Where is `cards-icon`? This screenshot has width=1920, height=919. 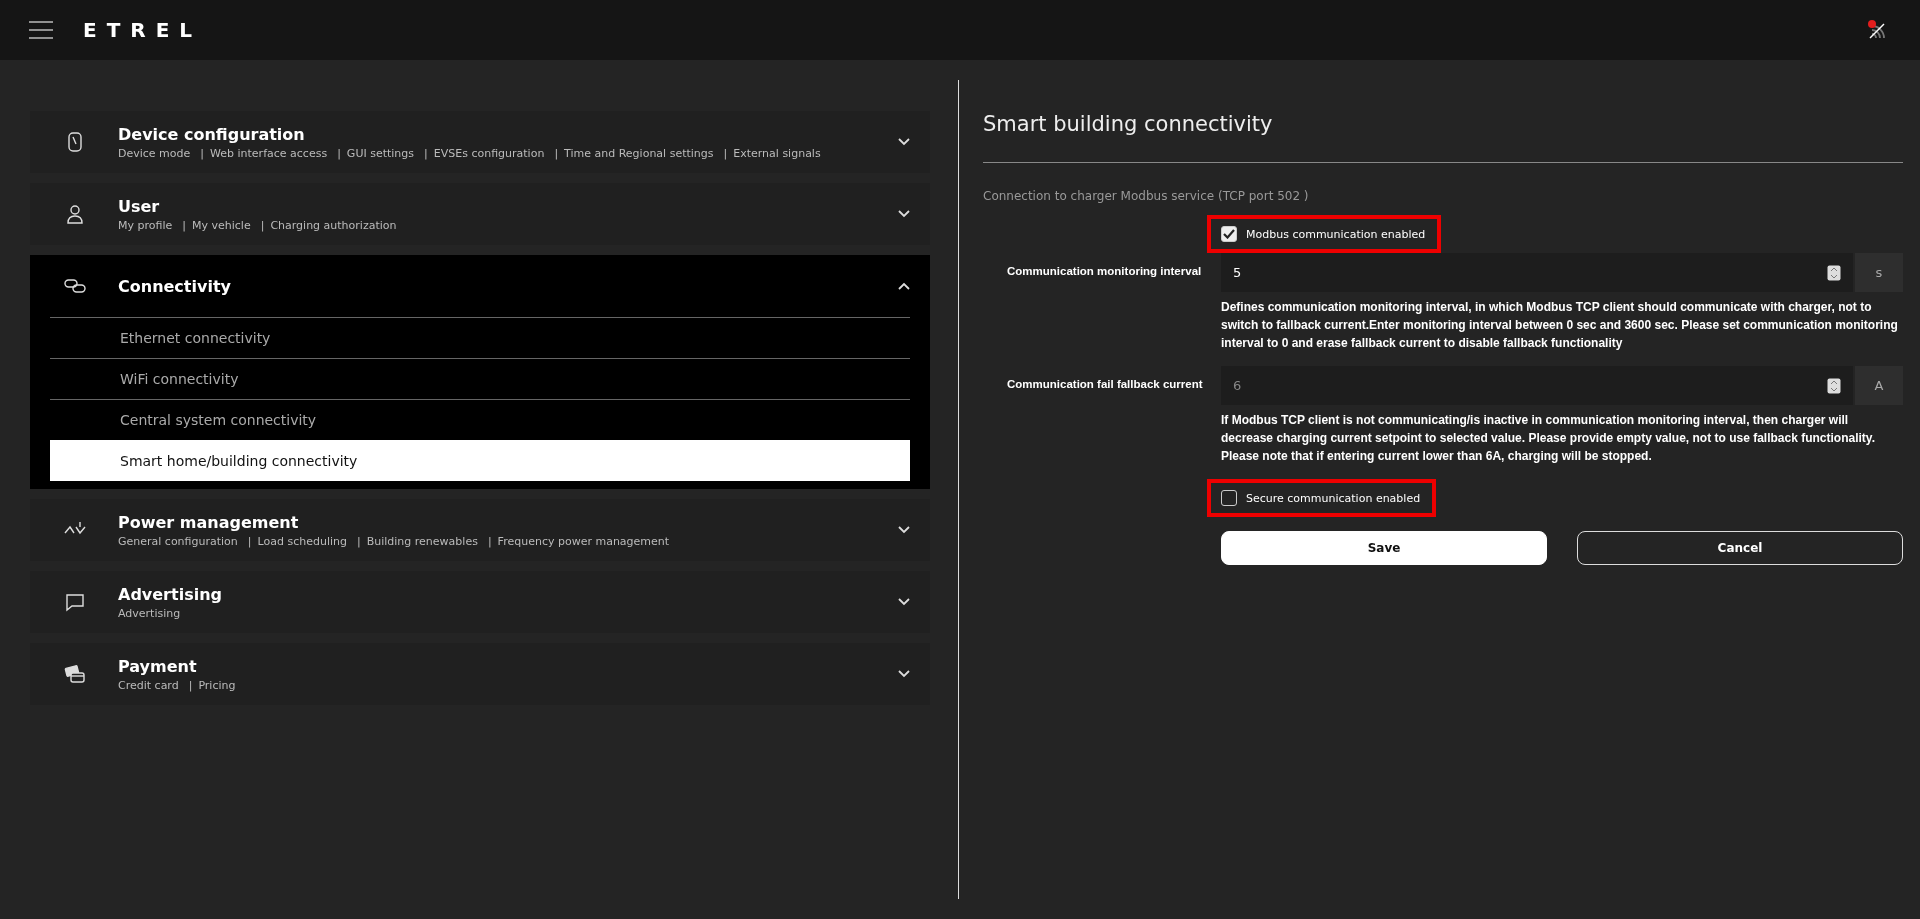 cards-icon is located at coordinates (75, 674).